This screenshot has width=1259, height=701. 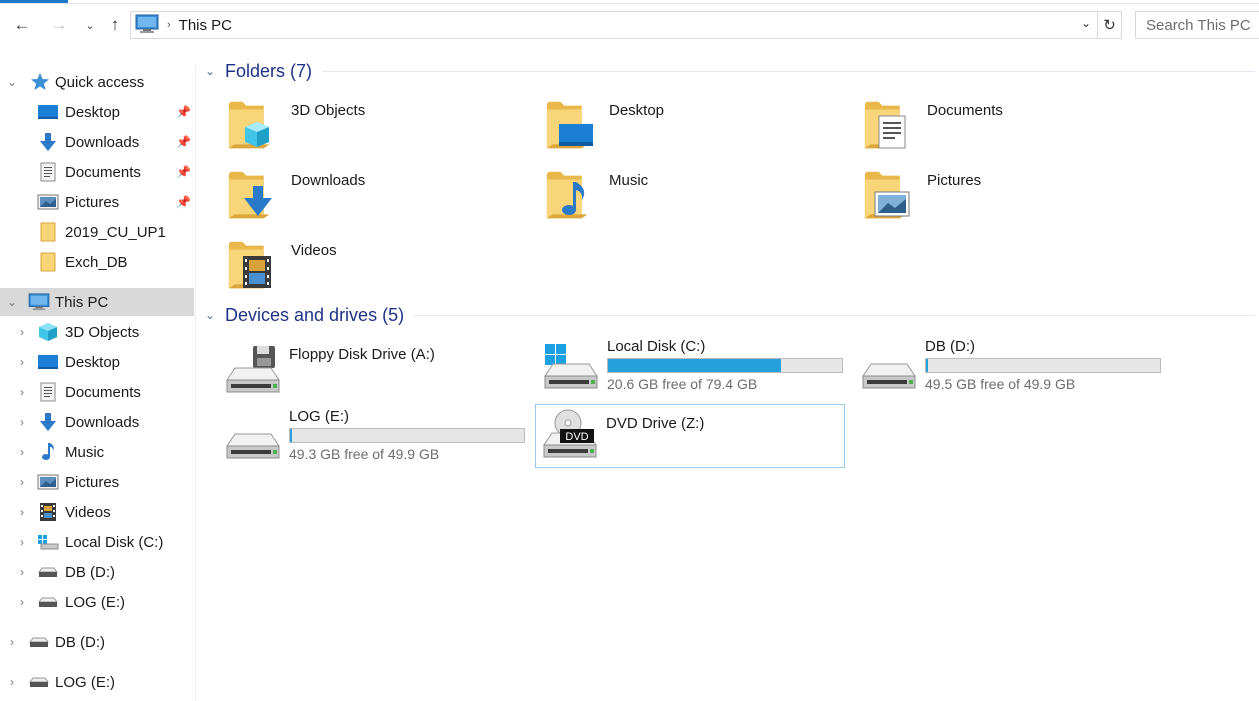 I want to click on refresh-button: ↻, so click(x=1110, y=25).